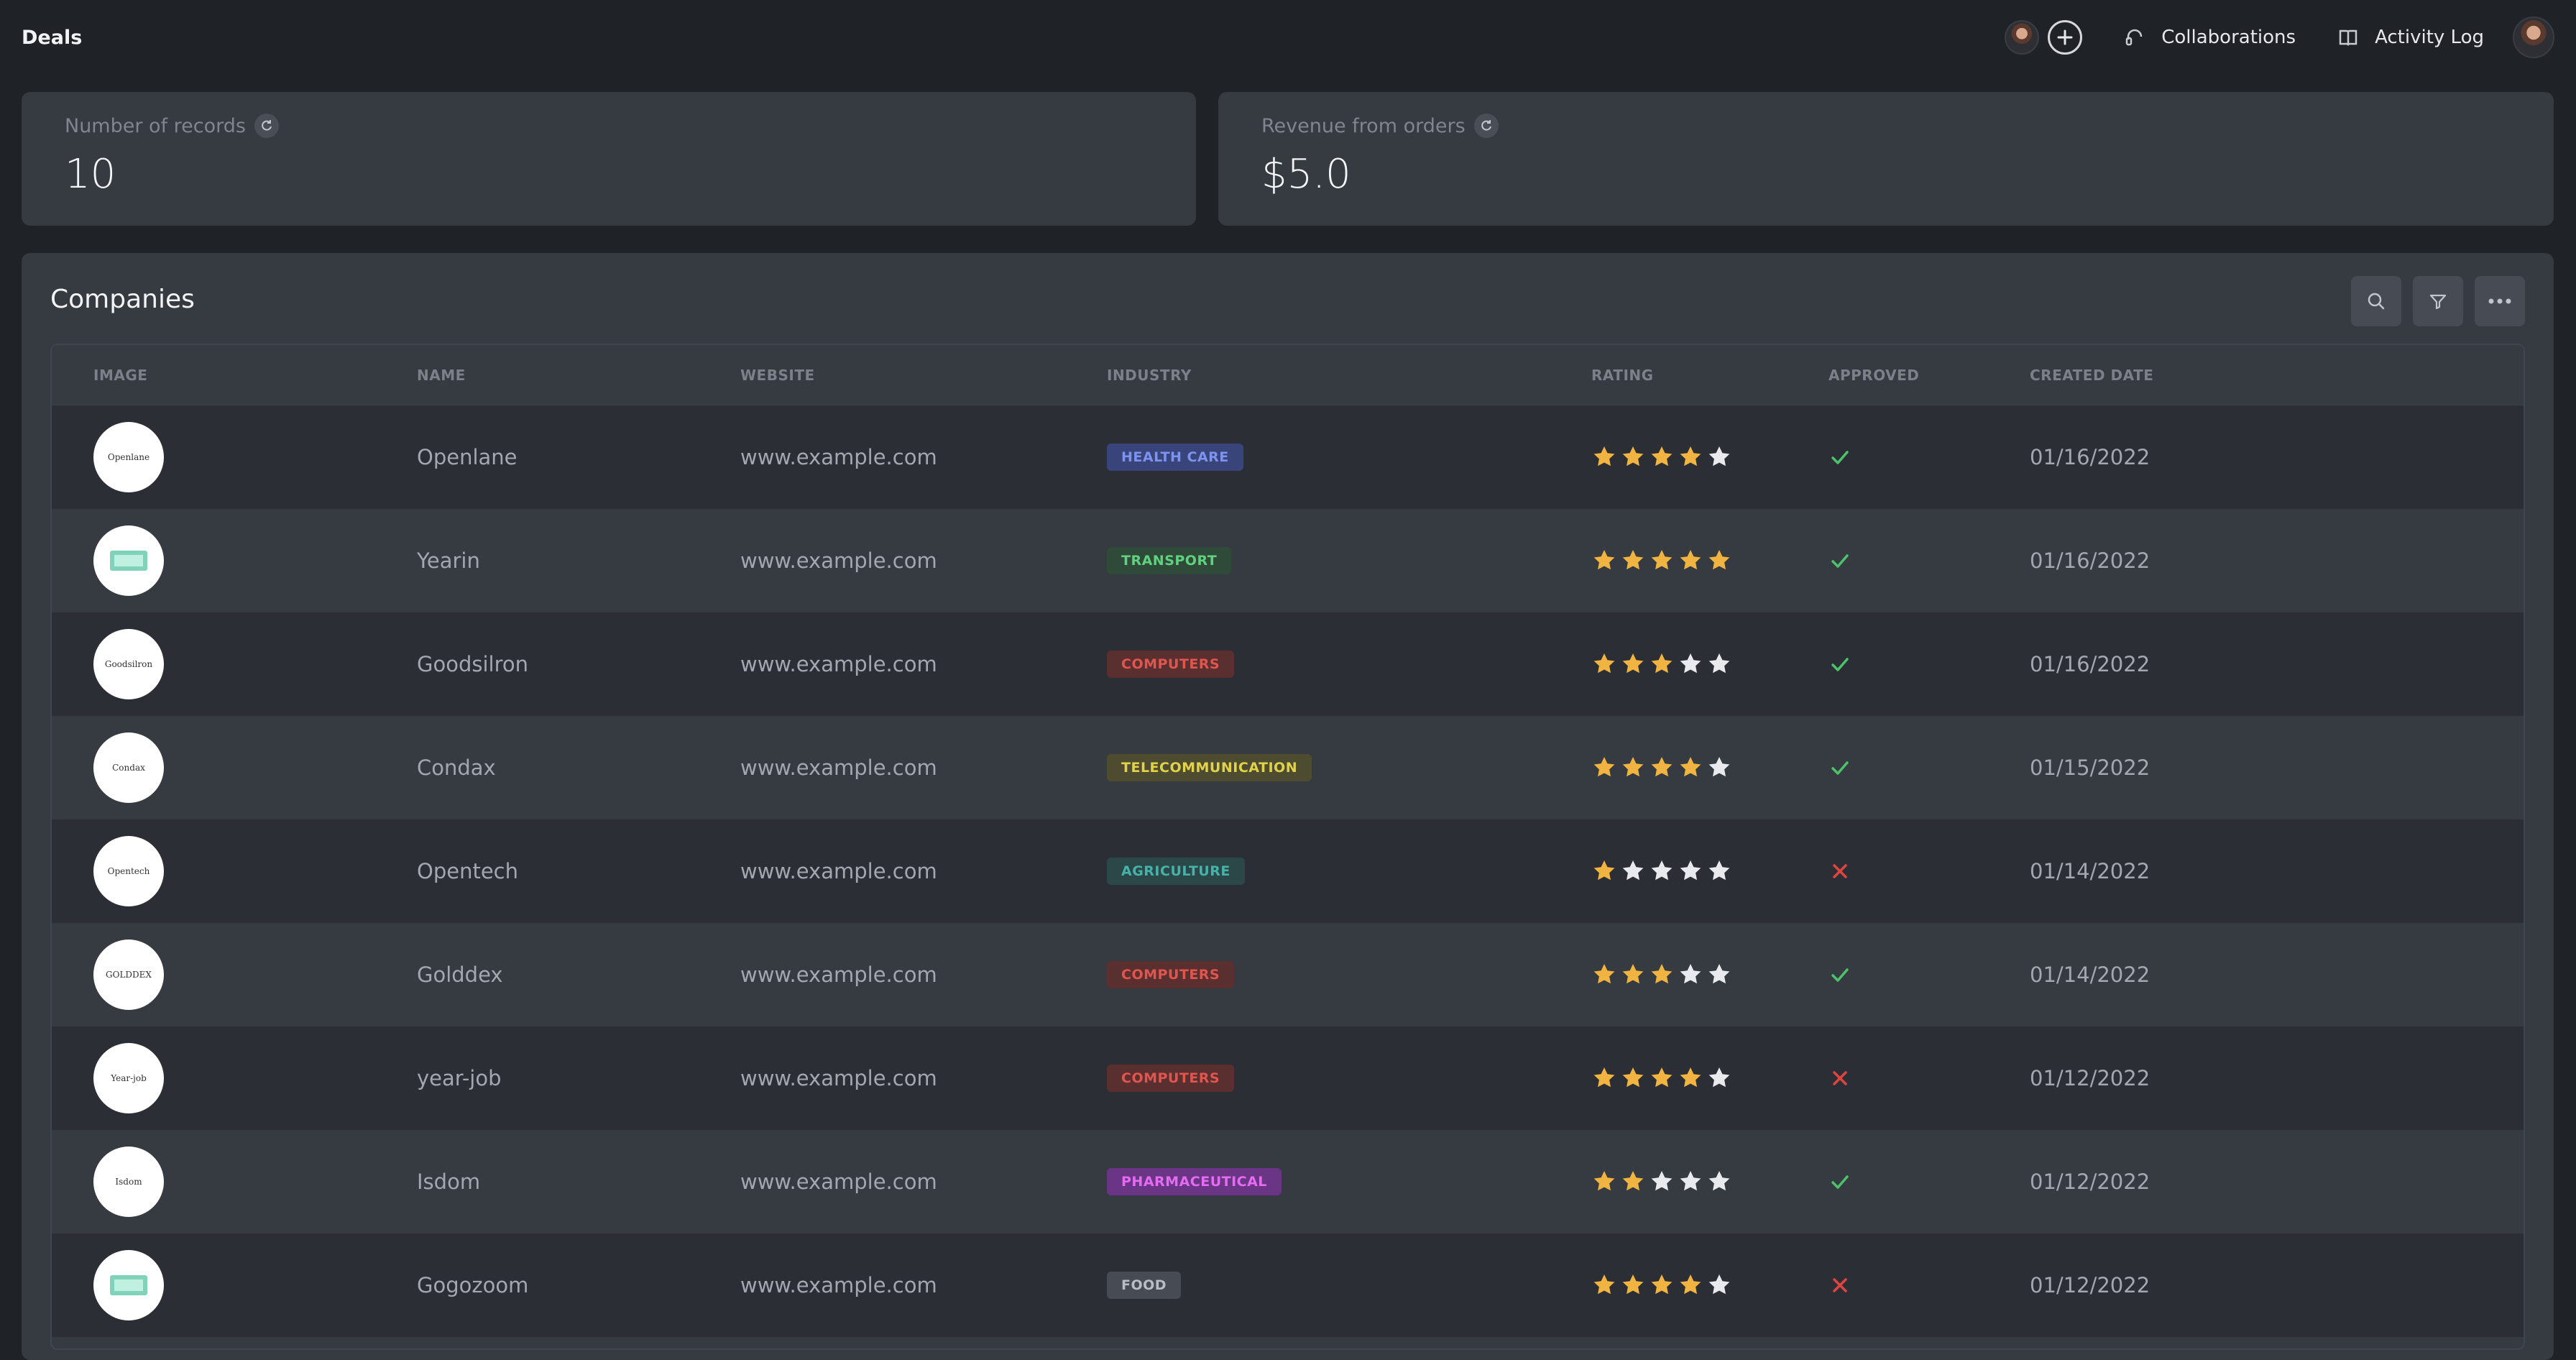 The height and width of the screenshot is (1360, 2576). I want to click on collaborator-avatar, so click(2022, 37).